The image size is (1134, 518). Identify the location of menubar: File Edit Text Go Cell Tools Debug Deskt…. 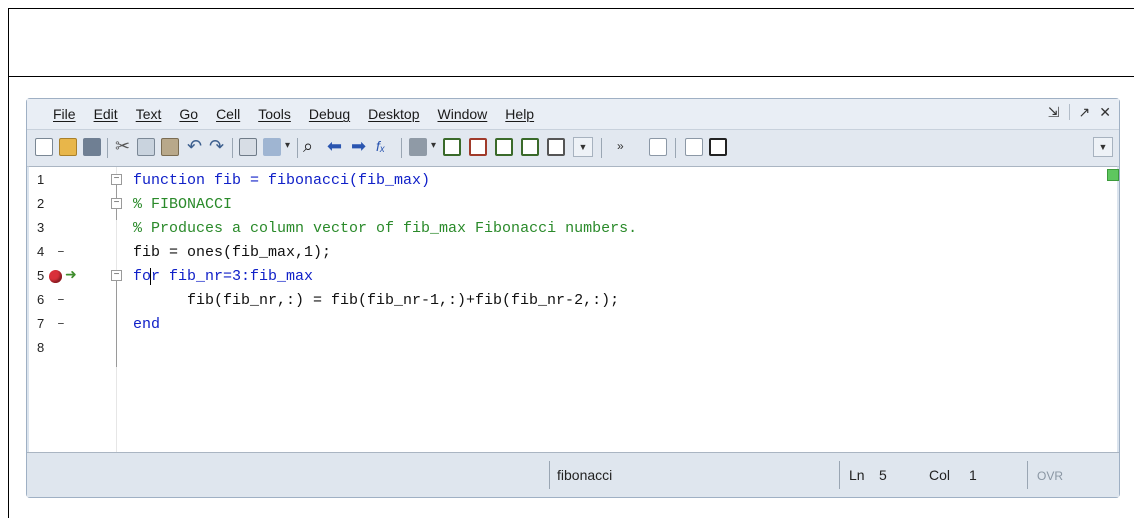
(573, 114).